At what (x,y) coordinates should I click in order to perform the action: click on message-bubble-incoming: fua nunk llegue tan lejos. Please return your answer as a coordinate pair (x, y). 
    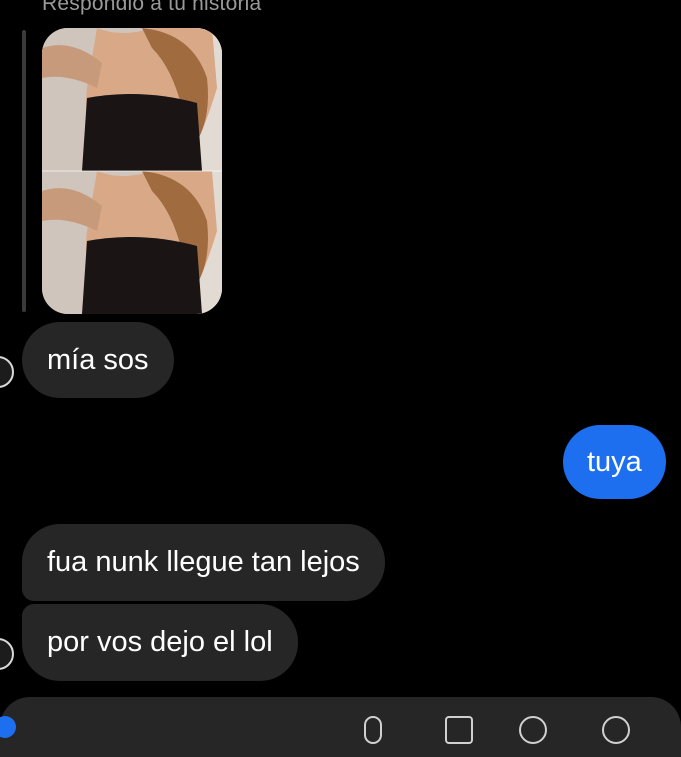
    Looking at the image, I should click on (203, 562).